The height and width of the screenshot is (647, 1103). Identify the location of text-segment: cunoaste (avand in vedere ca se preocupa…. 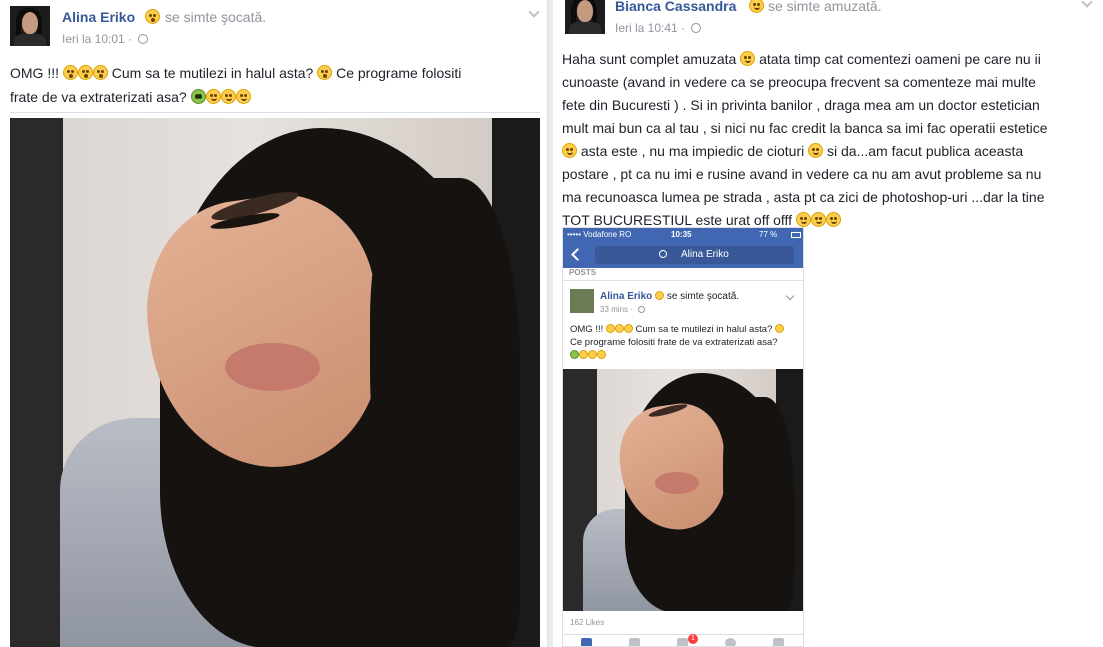
(799, 82).